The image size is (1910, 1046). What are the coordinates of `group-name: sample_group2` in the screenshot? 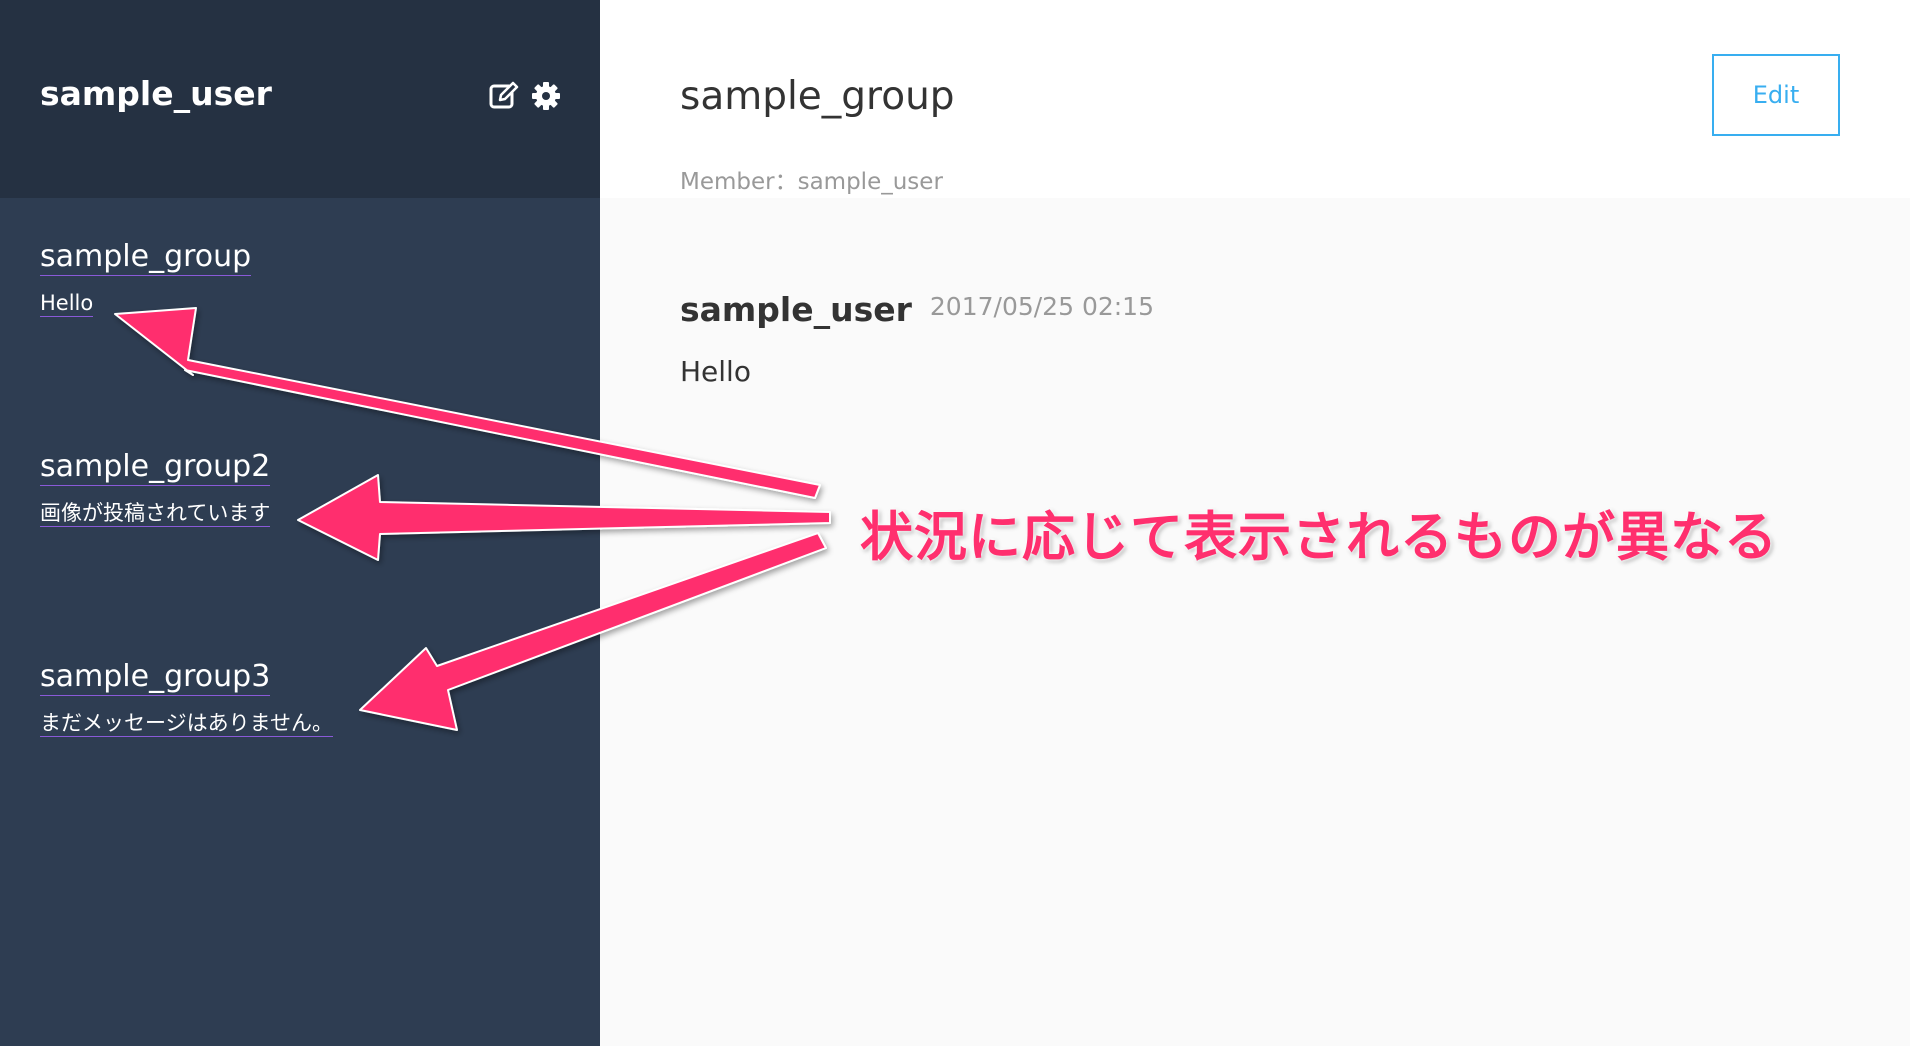 It's located at (155, 467).